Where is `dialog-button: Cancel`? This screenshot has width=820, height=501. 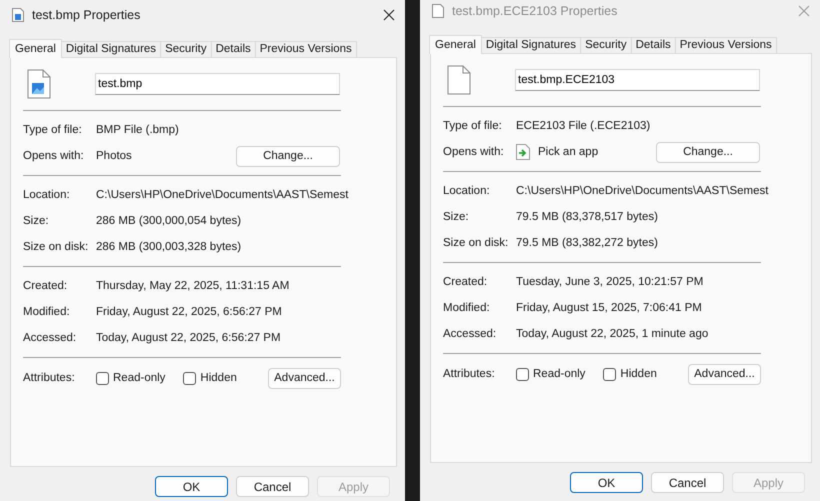 dialog-button: Cancel is located at coordinates (272, 486).